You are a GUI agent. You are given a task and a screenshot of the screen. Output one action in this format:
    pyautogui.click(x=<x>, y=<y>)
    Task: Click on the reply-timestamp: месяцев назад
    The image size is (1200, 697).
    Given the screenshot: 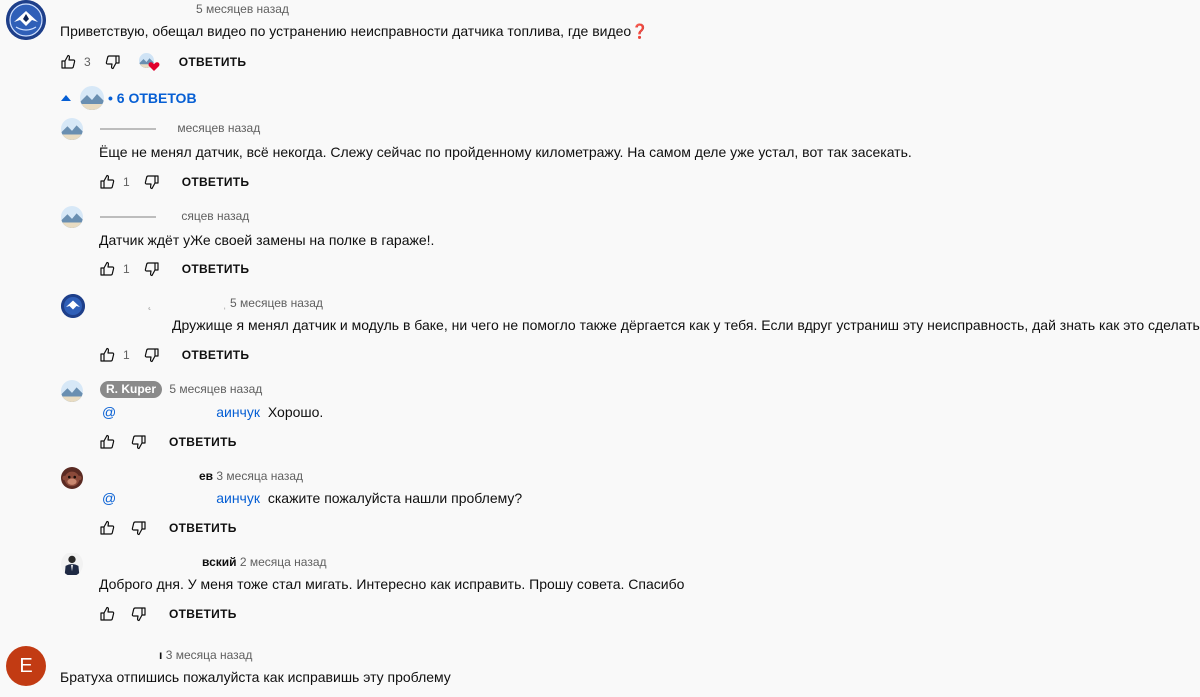 What is the action you would take?
    pyautogui.click(x=219, y=128)
    